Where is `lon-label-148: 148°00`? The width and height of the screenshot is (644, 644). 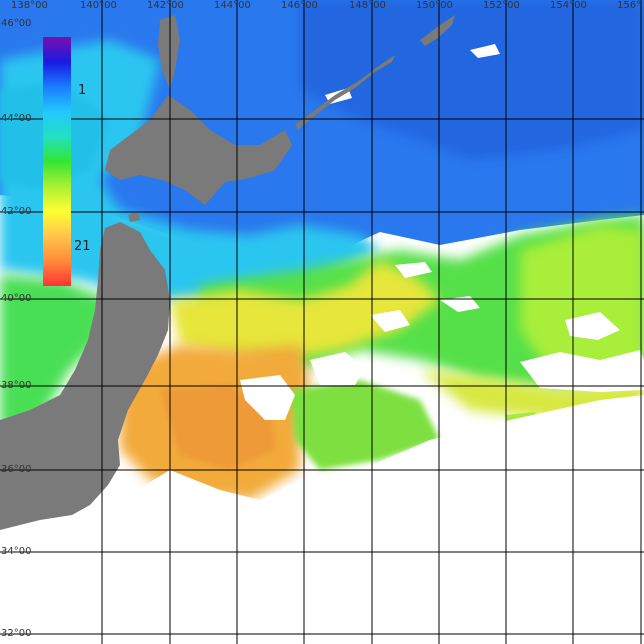
lon-label-148: 148°00 is located at coordinates (367, 5).